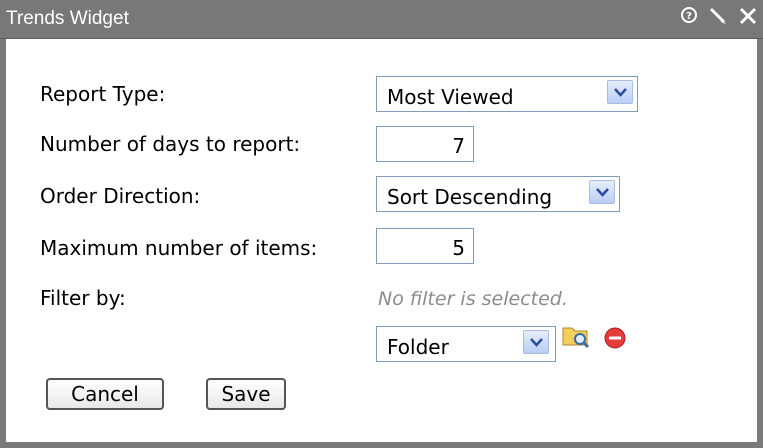 This screenshot has height=448, width=763. Describe the element at coordinates (120, 196) in the screenshot. I see `order-direction-label: Order Direction:` at that location.